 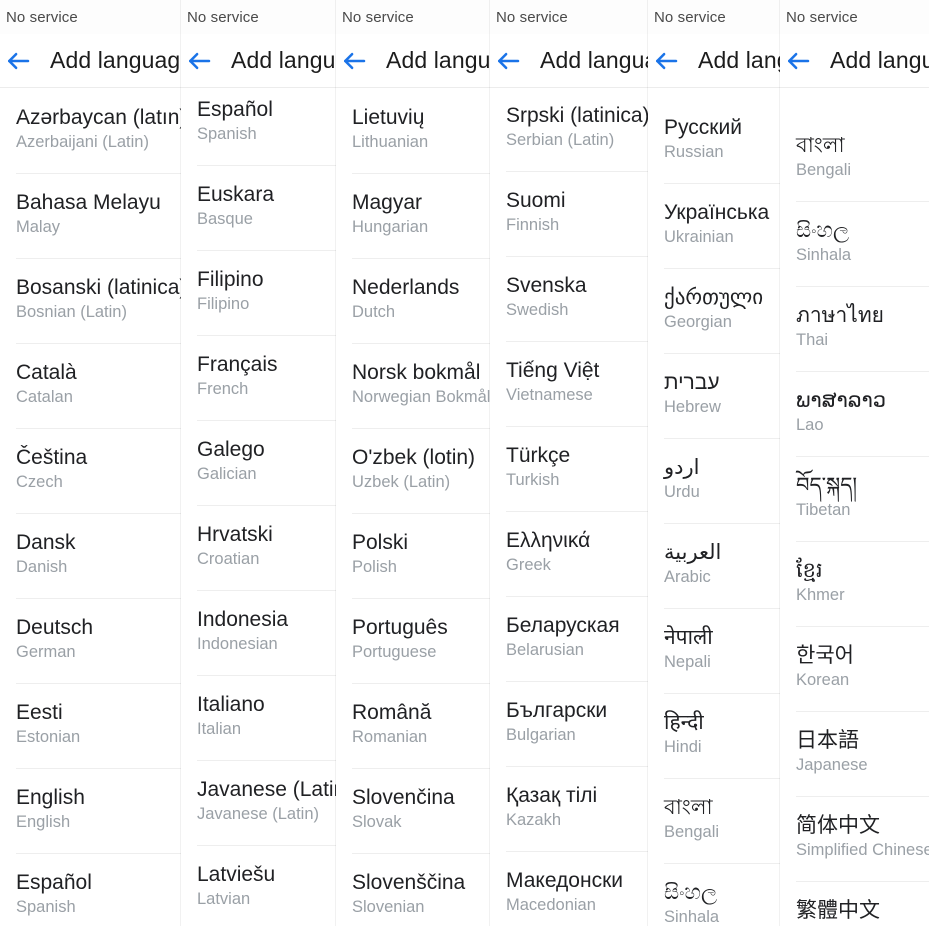 I want to click on language-list-item: Français French, so click(x=258, y=378).